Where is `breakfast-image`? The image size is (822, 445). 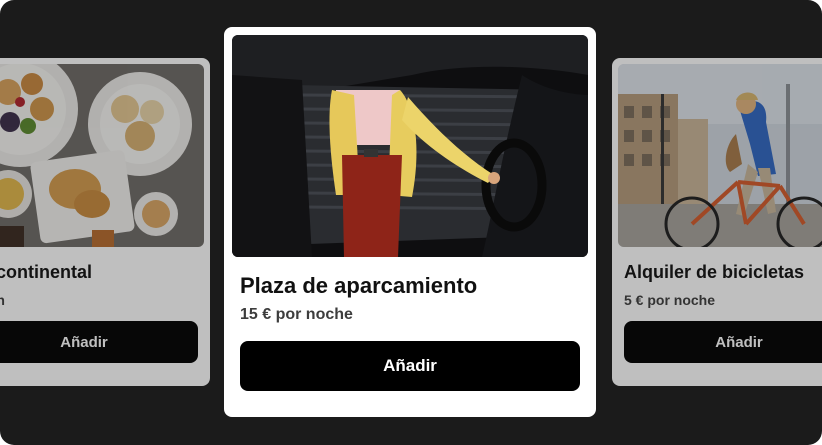
breakfast-image is located at coordinates (102, 155).